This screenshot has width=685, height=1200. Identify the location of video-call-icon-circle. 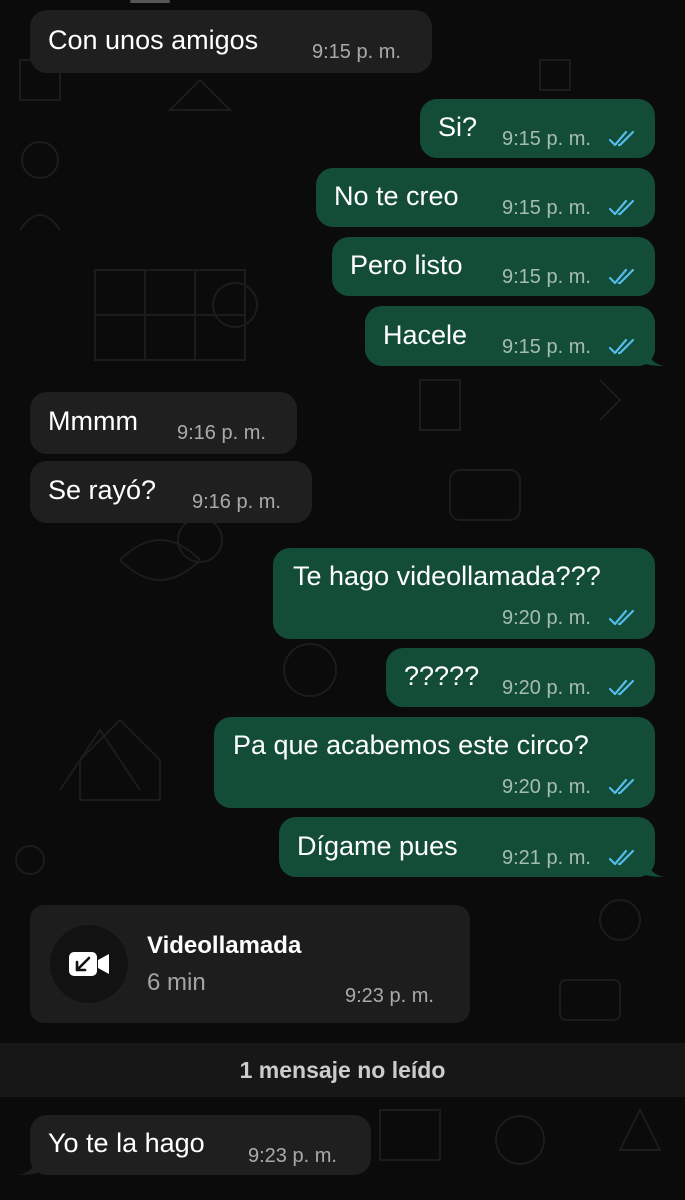
(89, 964).